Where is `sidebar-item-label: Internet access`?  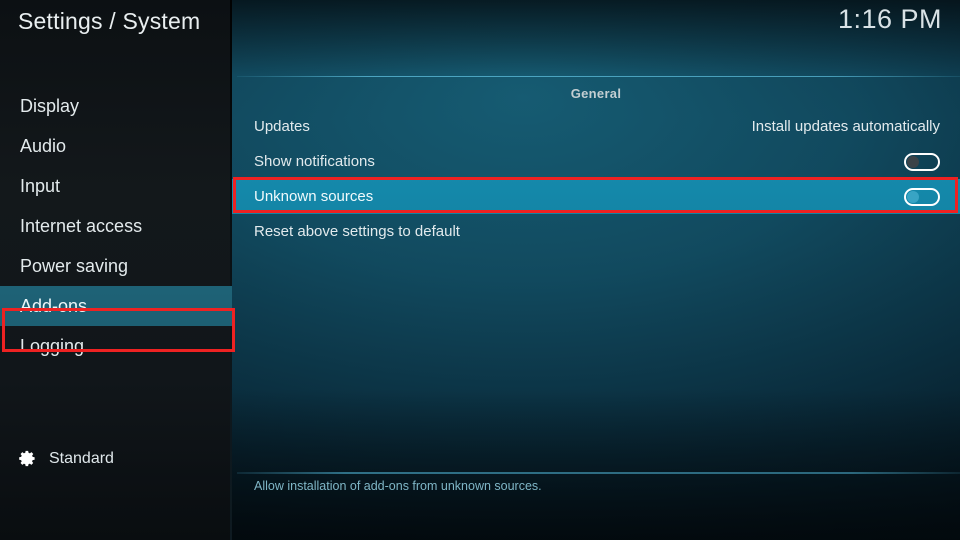 sidebar-item-label: Internet access is located at coordinates (81, 225).